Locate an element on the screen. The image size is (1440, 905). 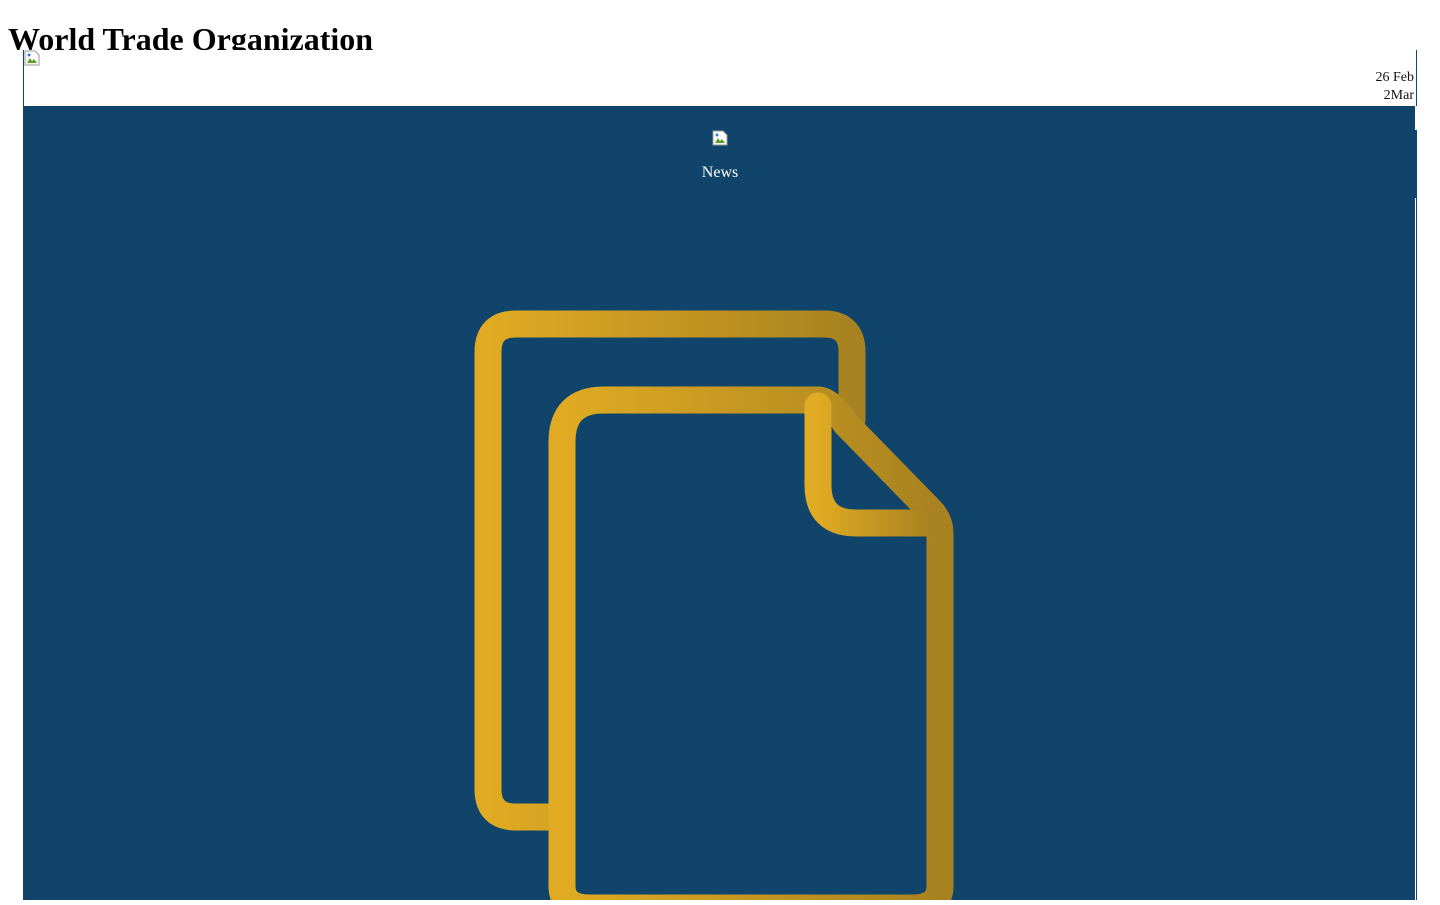
event-header-strip is located at coordinates (720, 78).